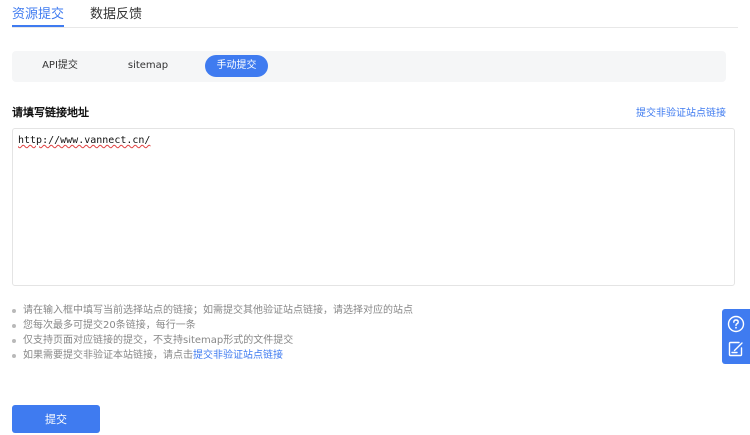 The width and height of the screenshot is (750, 435). What do you see at coordinates (238, 355) in the screenshot?
I see `tip-inline-link: 提交非验证站点链接` at bounding box center [238, 355].